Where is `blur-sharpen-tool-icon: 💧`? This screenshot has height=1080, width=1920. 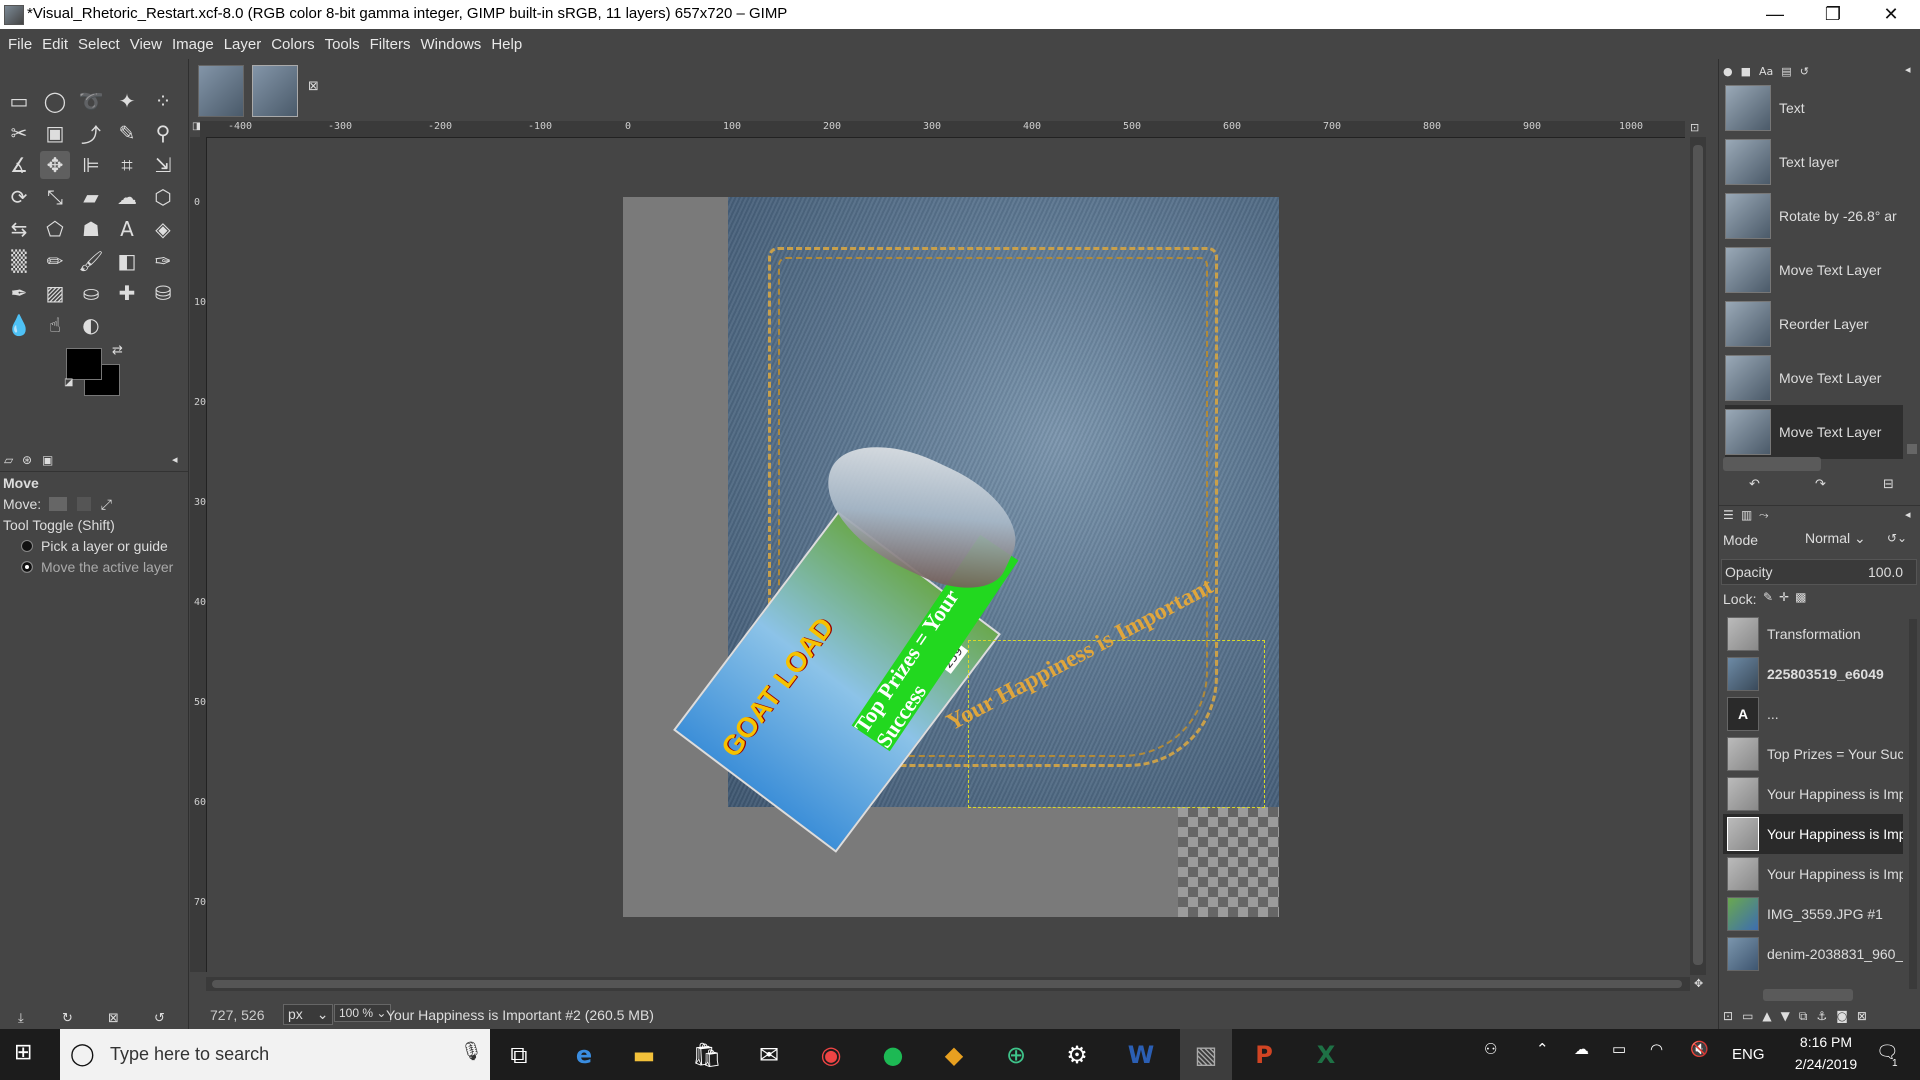
blur-sharpen-tool-icon: 💧 is located at coordinates (19, 325).